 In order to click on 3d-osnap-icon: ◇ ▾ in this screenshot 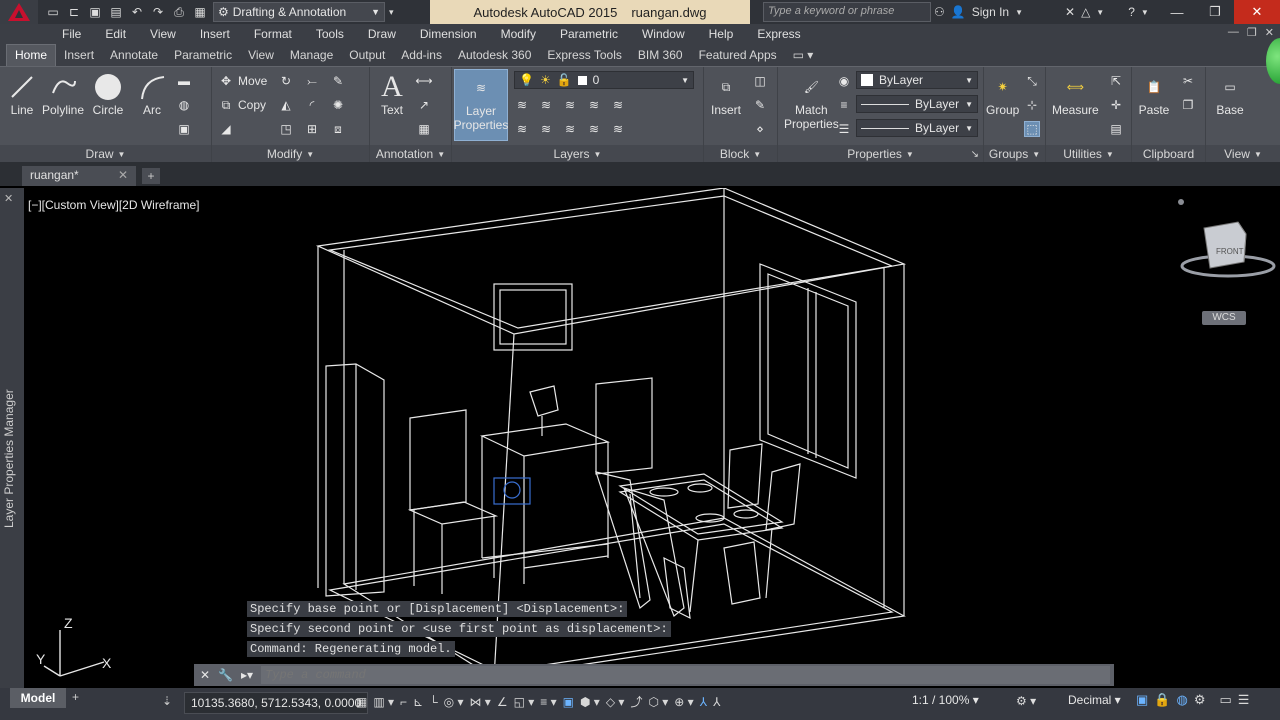, I will do `click(615, 702)`.